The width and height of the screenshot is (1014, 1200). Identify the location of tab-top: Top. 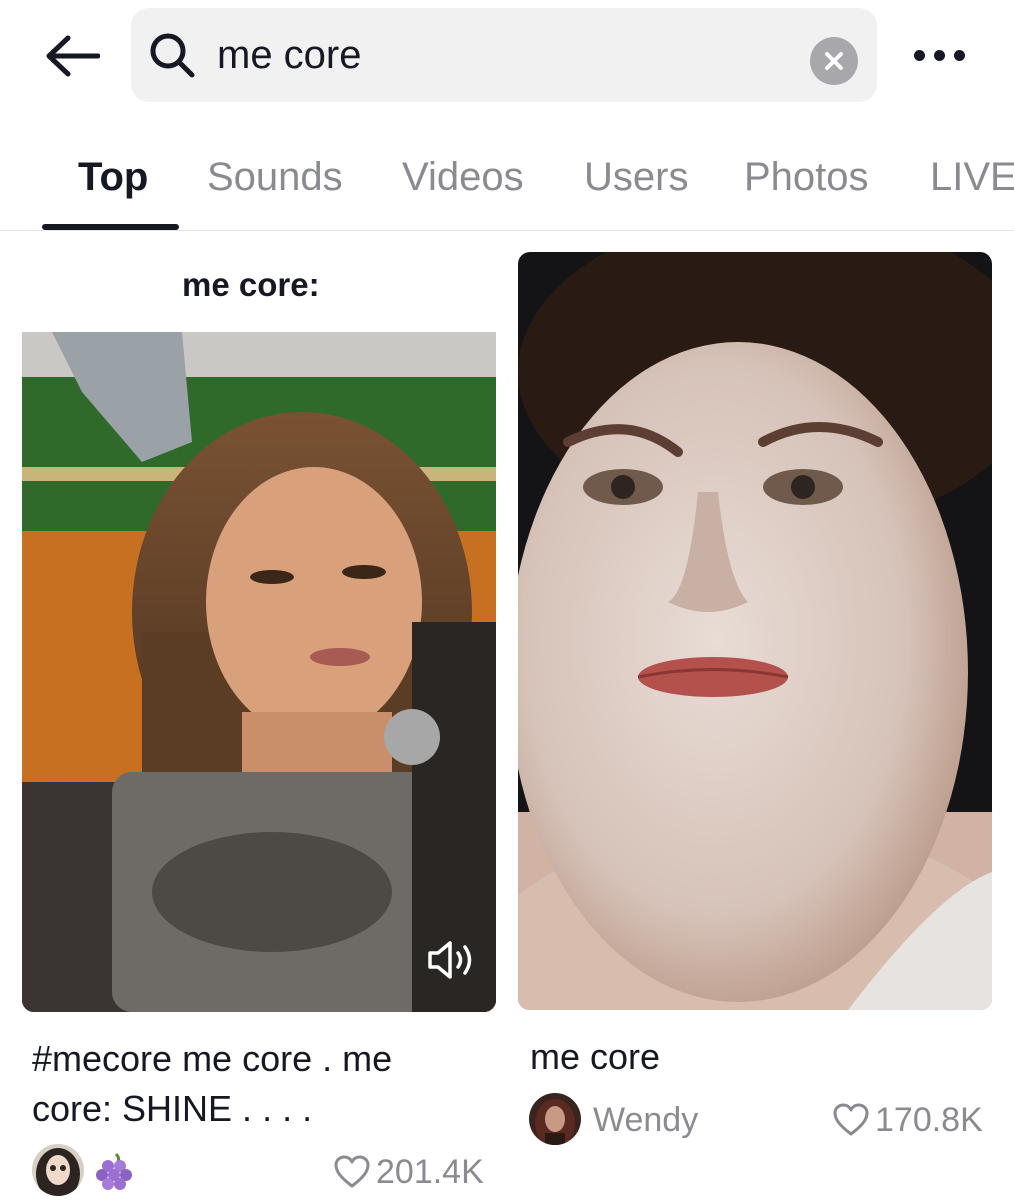
(113, 177).